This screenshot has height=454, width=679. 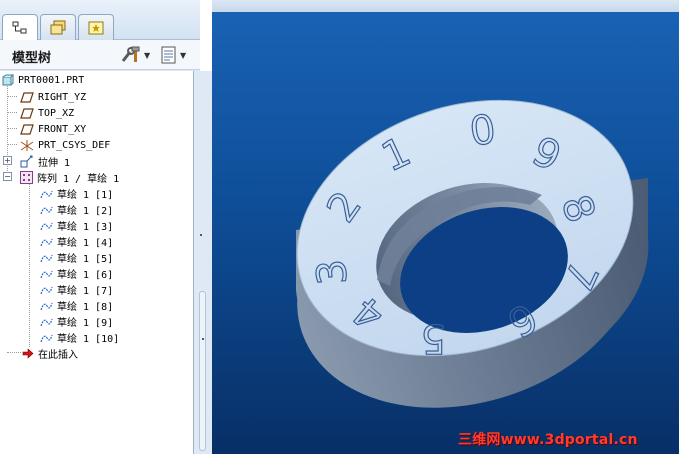 I want to click on folder-browser-icon, so click(x=58, y=27).